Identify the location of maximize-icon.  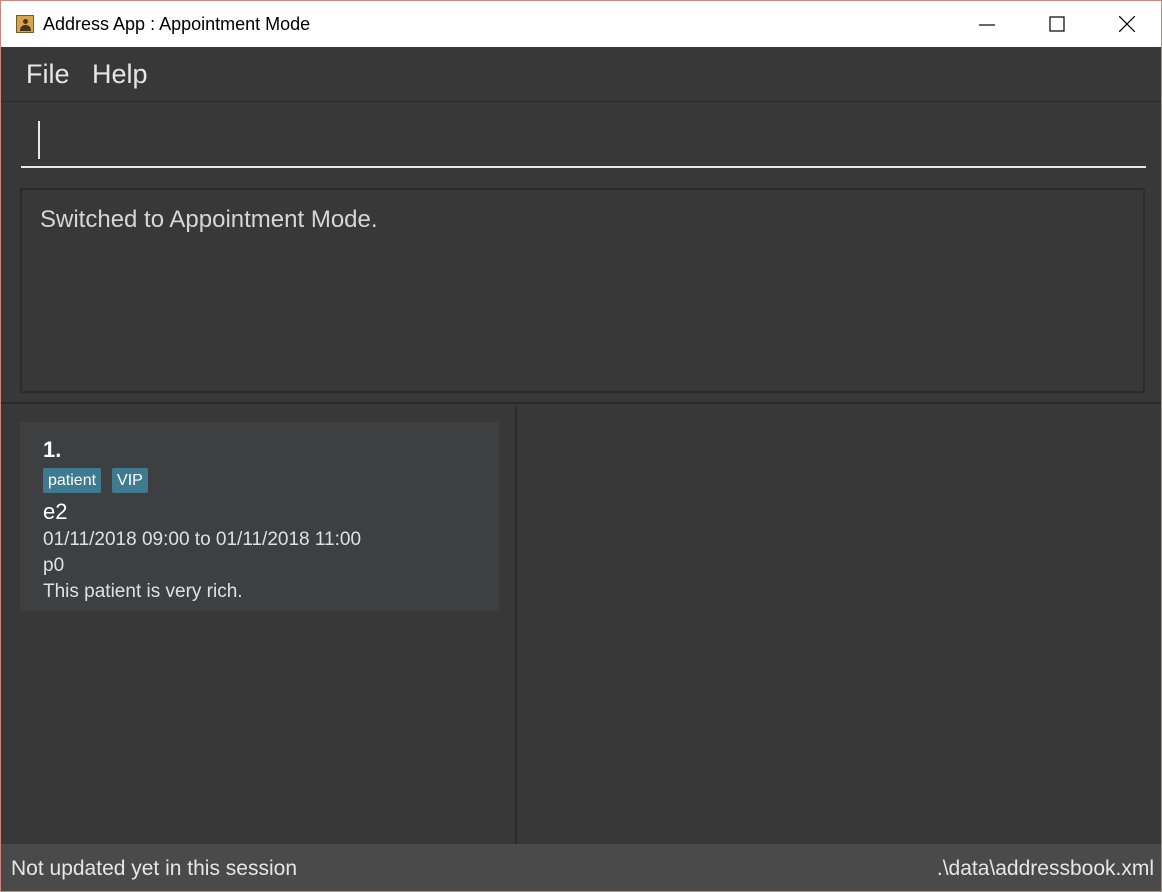
(1057, 24).